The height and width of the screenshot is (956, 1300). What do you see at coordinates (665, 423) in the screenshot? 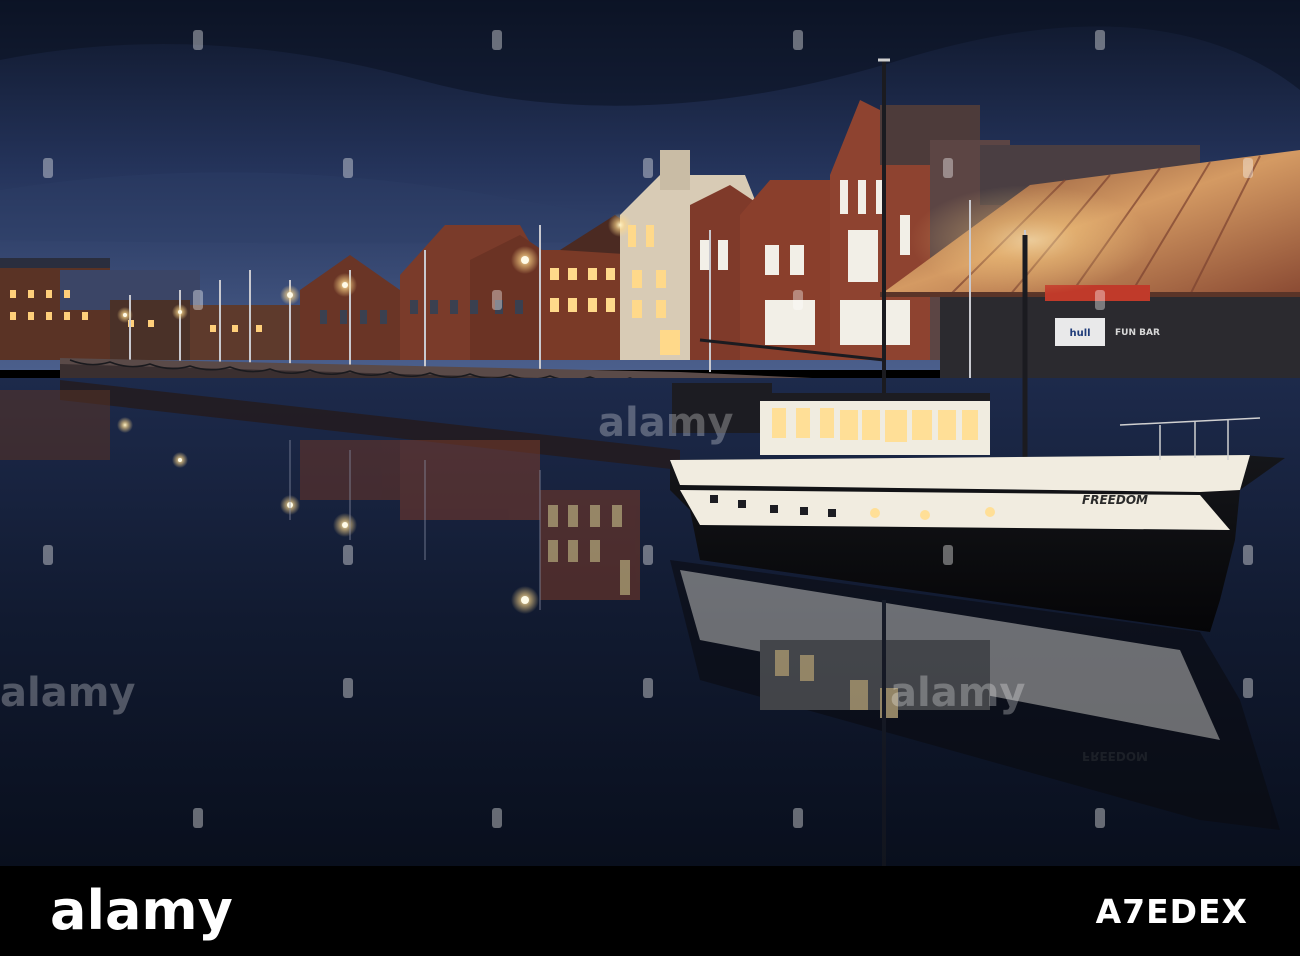
I see `watermark-3: alamy` at bounding box center [665, 423].